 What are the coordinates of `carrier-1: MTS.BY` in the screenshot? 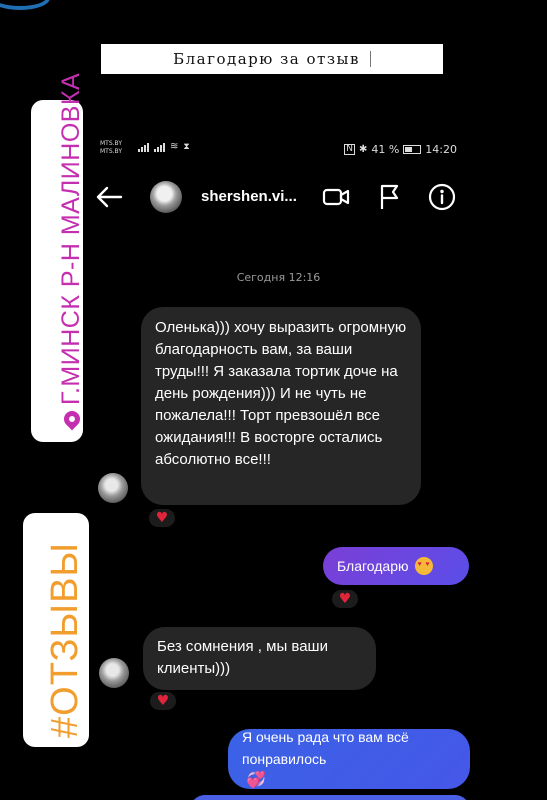 It's located at (111, 143).